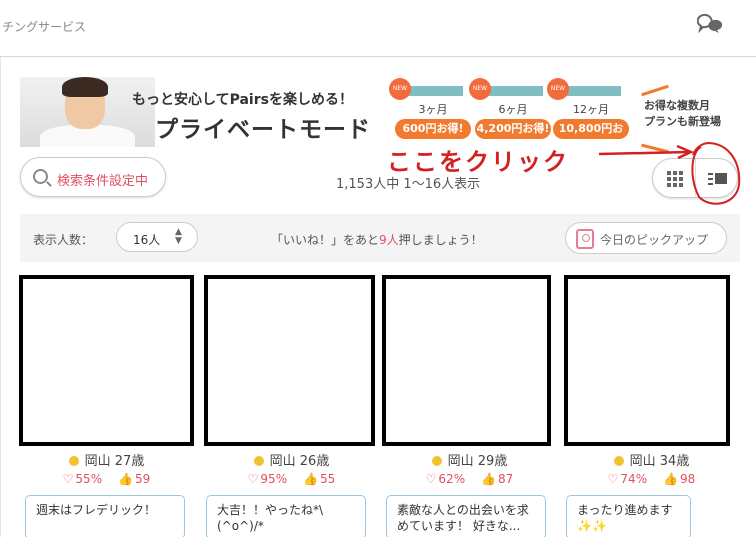 The image size is (756, 537). What do you see at coordinates (711, 24) in the screenshot?
I see `chat-bubbles-icon` at bounding box center [711, 24].